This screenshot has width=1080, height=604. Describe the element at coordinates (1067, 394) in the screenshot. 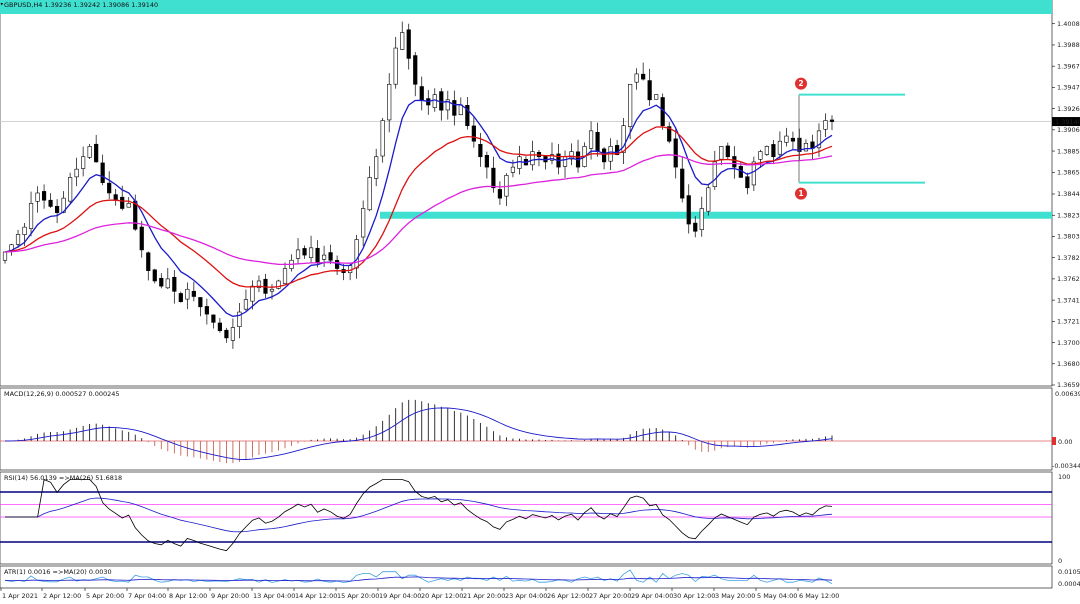

I see `macd-tick-top: 0.006391` at that location.